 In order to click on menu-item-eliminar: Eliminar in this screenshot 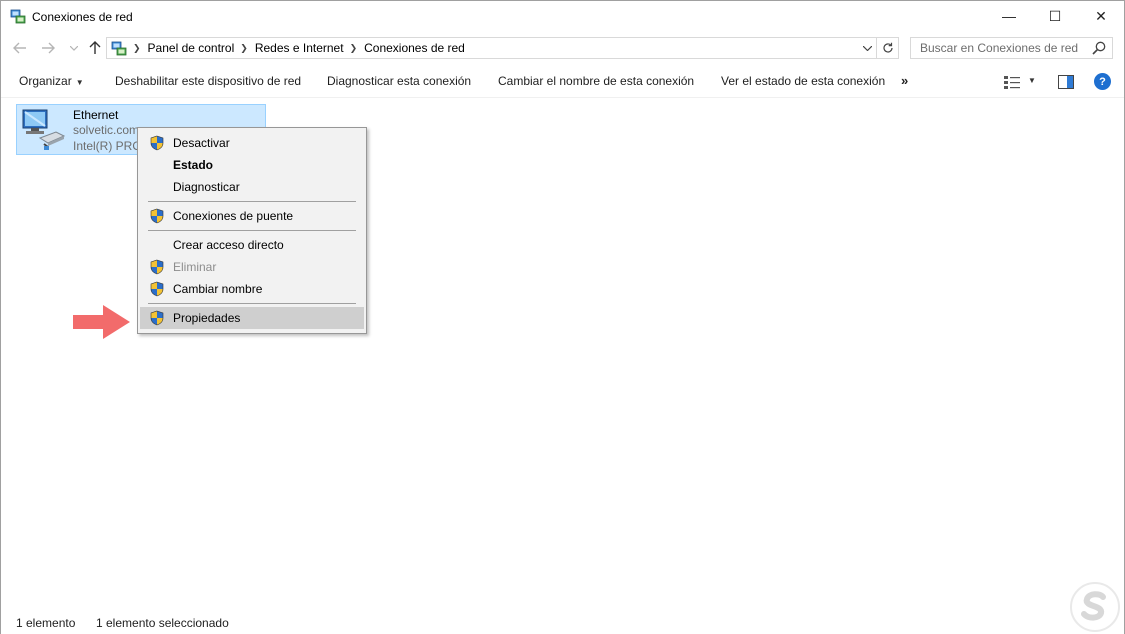, I will do `click(252, 267)`.